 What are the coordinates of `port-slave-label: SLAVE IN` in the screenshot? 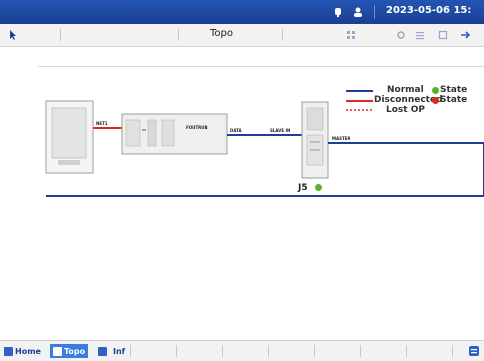 It's located at (280, 130).